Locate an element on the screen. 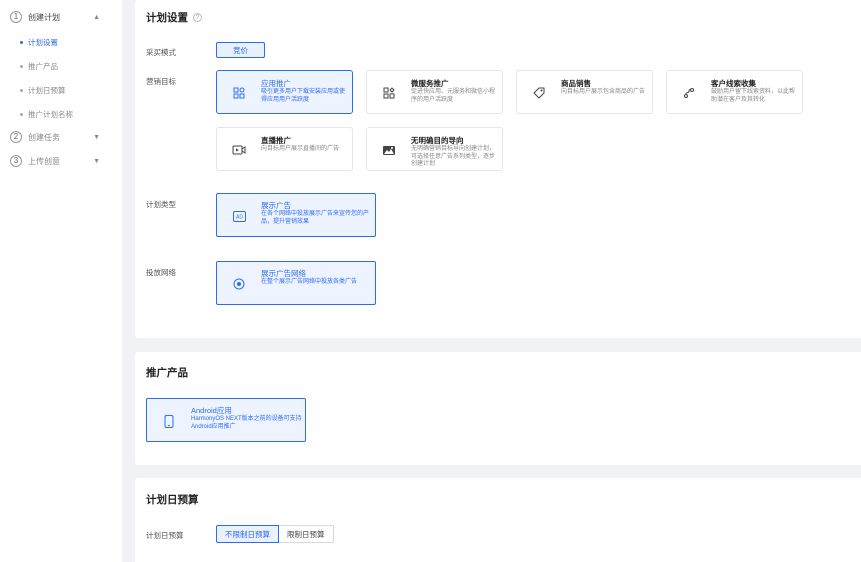 Image resolution: width=861 pixels, height=562 pixels. procurement-label: 采买模式 is located at coordinates (161, 52).